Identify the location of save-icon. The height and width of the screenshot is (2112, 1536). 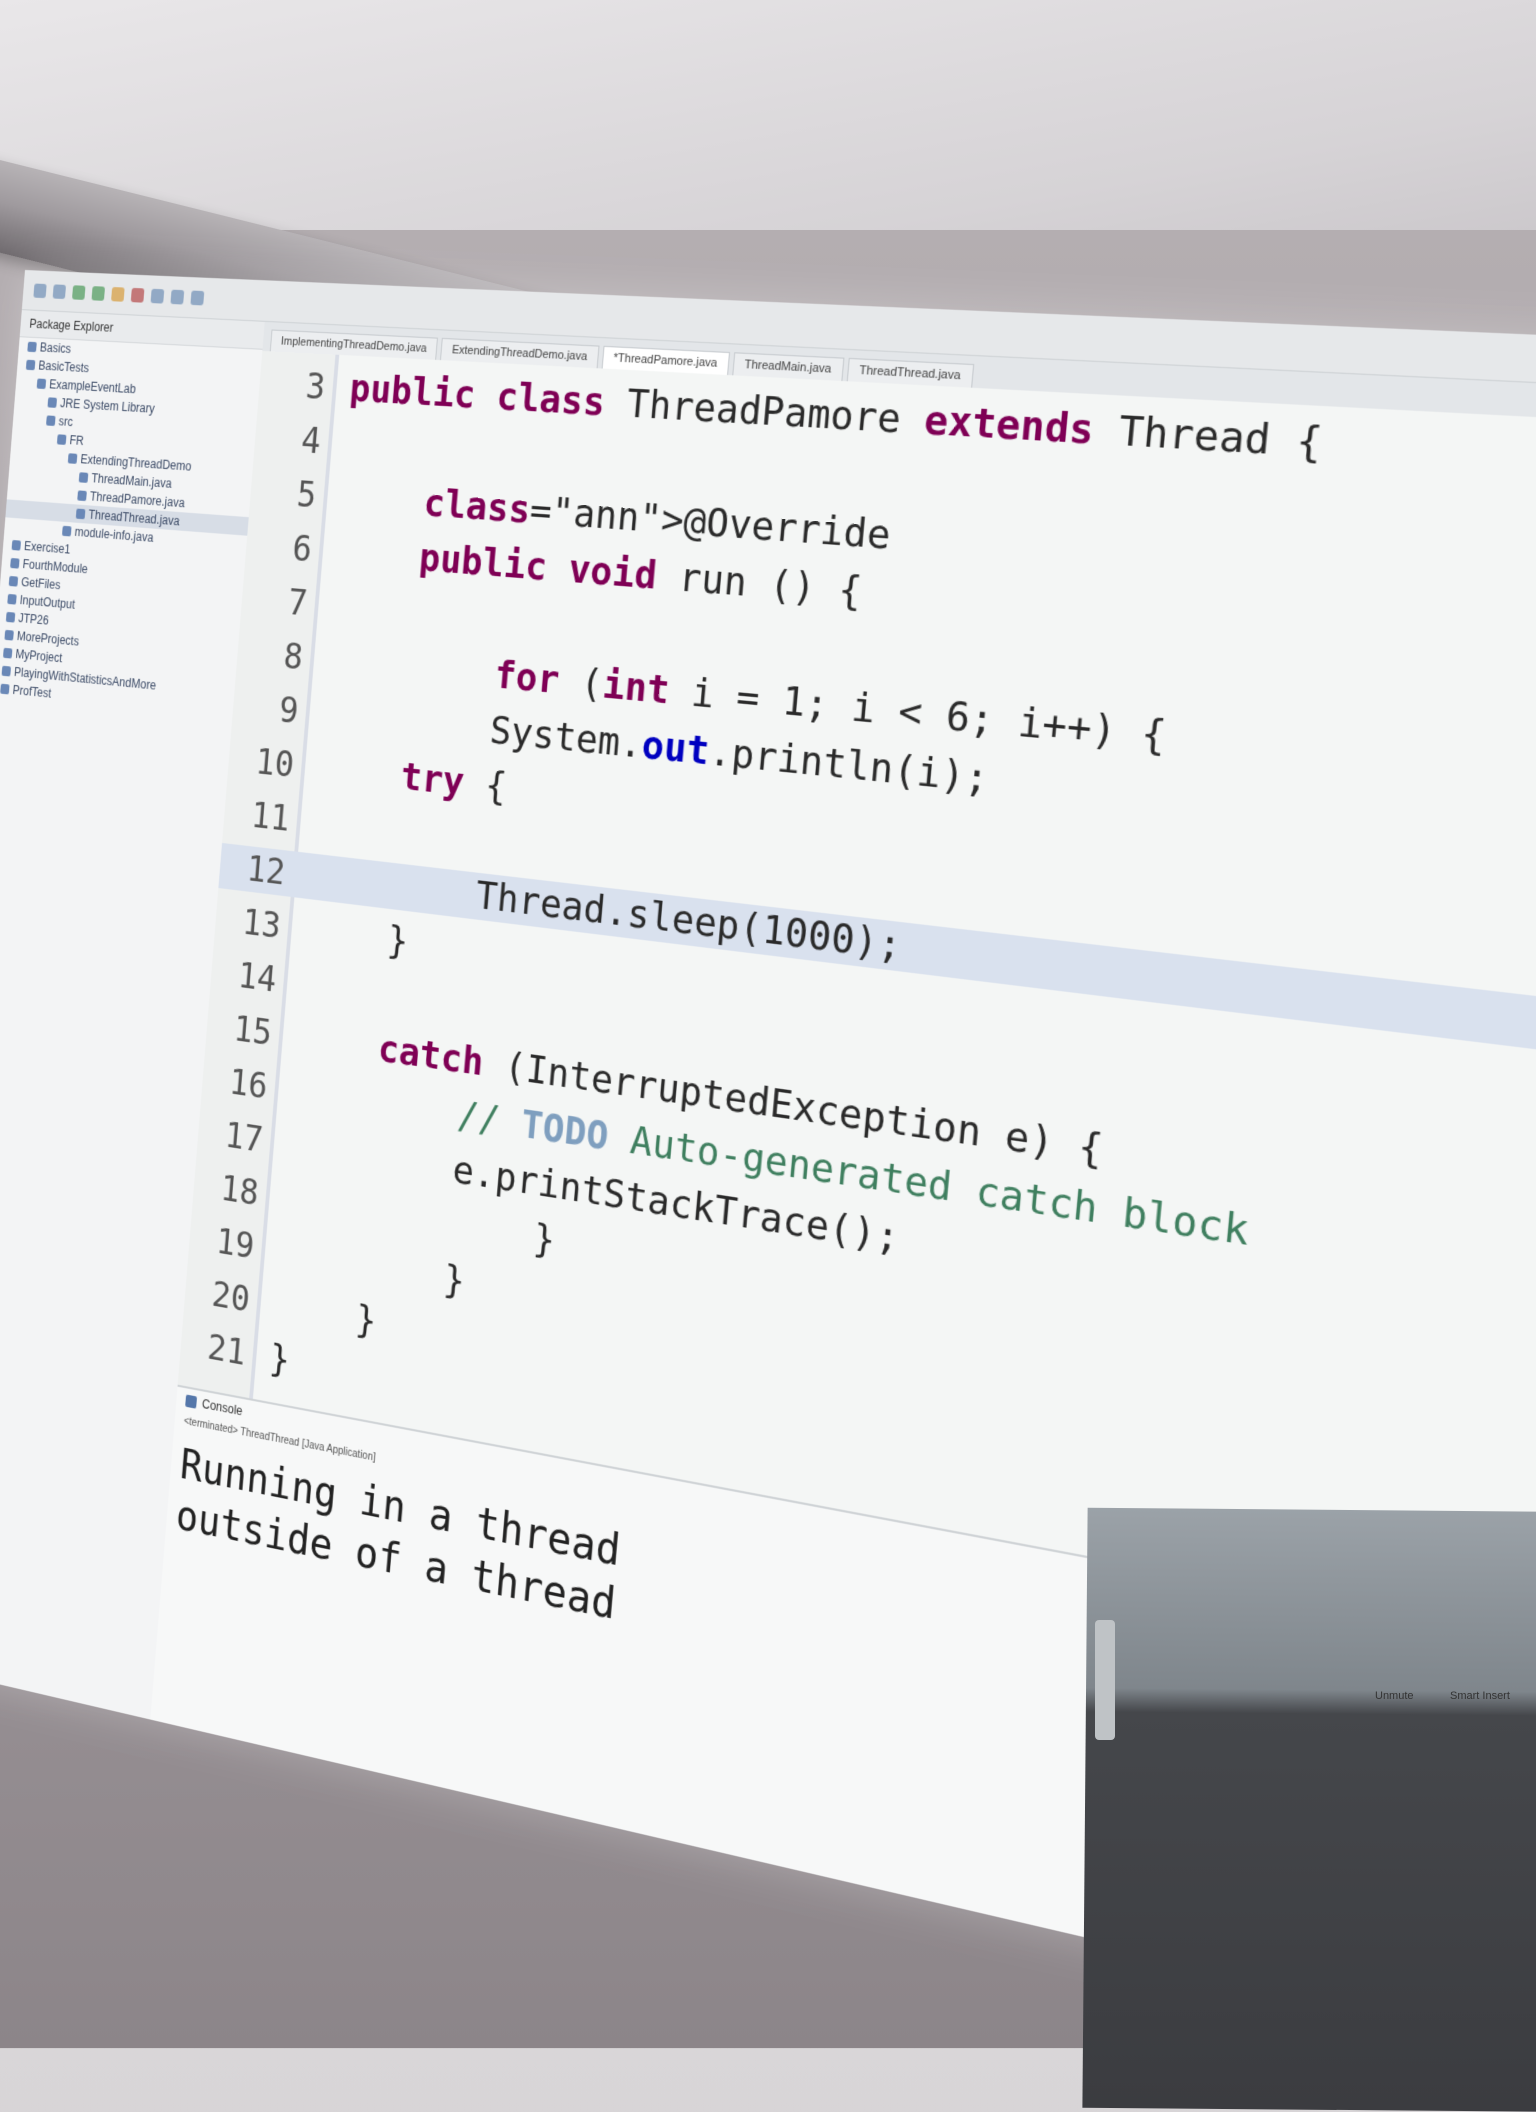
(59, 291).